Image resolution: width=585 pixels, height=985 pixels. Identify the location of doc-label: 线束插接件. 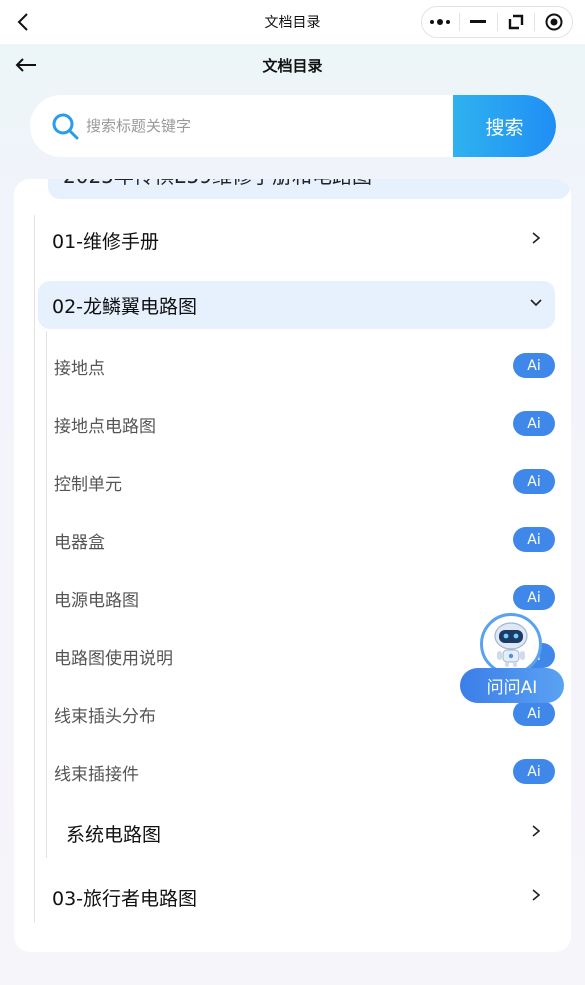
(96, 774).